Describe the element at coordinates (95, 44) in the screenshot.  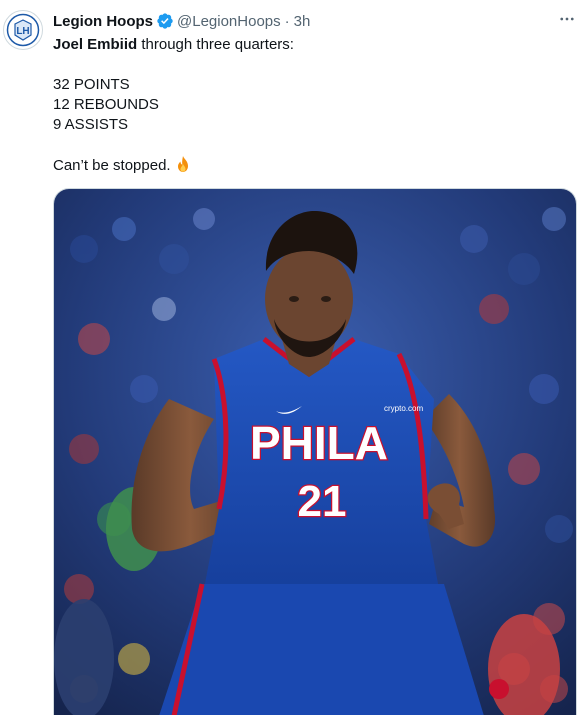
I see `player-name-link: Joel Embiid` at that location.